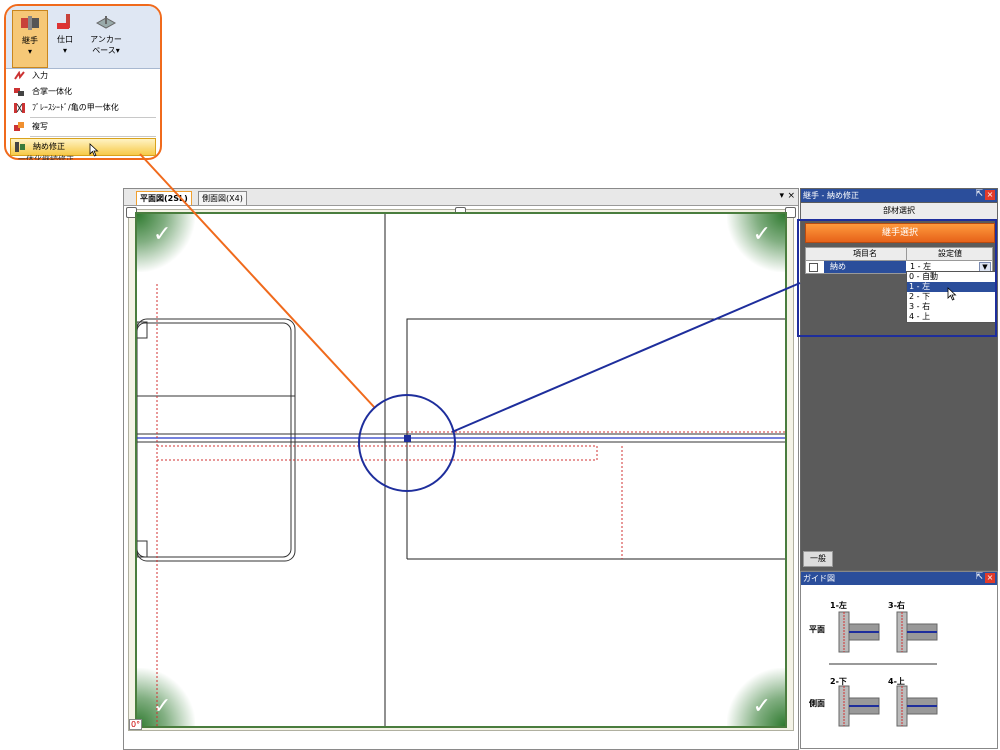 This screenshot has height=750, width=1000. I want to click on menu-item-cutoff: 一体化継続修正, so click(46, 157).